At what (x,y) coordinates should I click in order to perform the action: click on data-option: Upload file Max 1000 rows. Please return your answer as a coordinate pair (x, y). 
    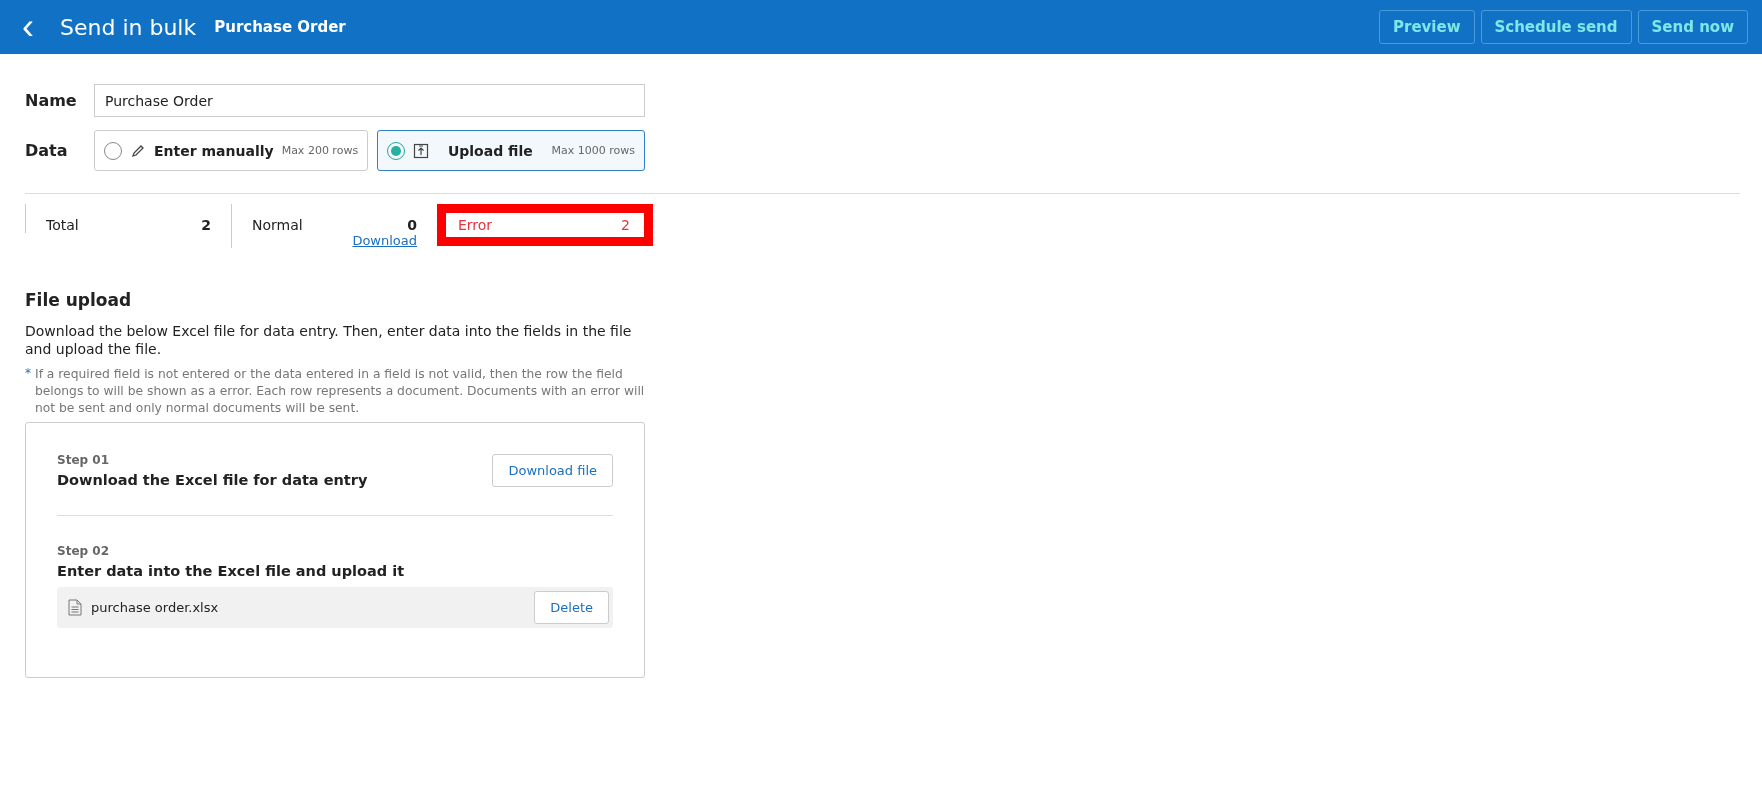
    Looking at the image, I should click on (511, 150).